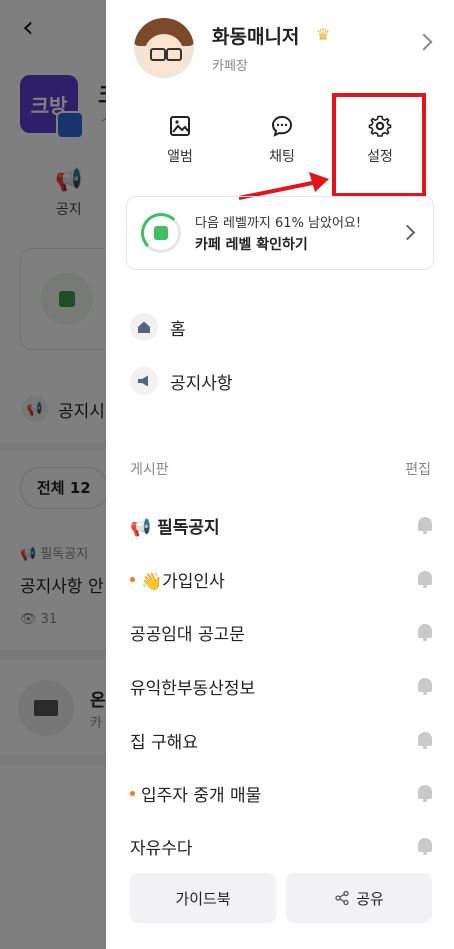  I want to click on lock-icon, so click(161, 233).